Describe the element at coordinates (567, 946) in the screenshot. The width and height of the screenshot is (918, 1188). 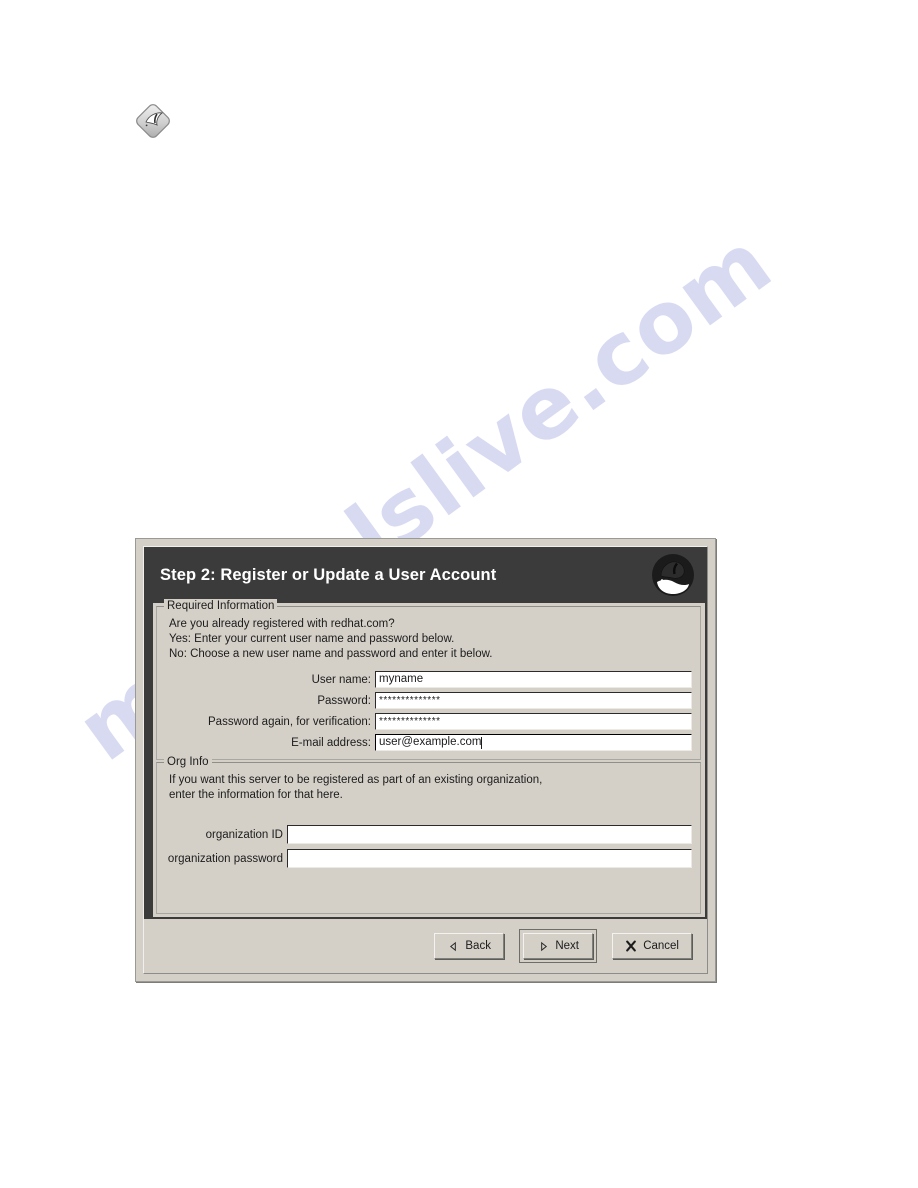
I see `next-button-label: Next` at that location.